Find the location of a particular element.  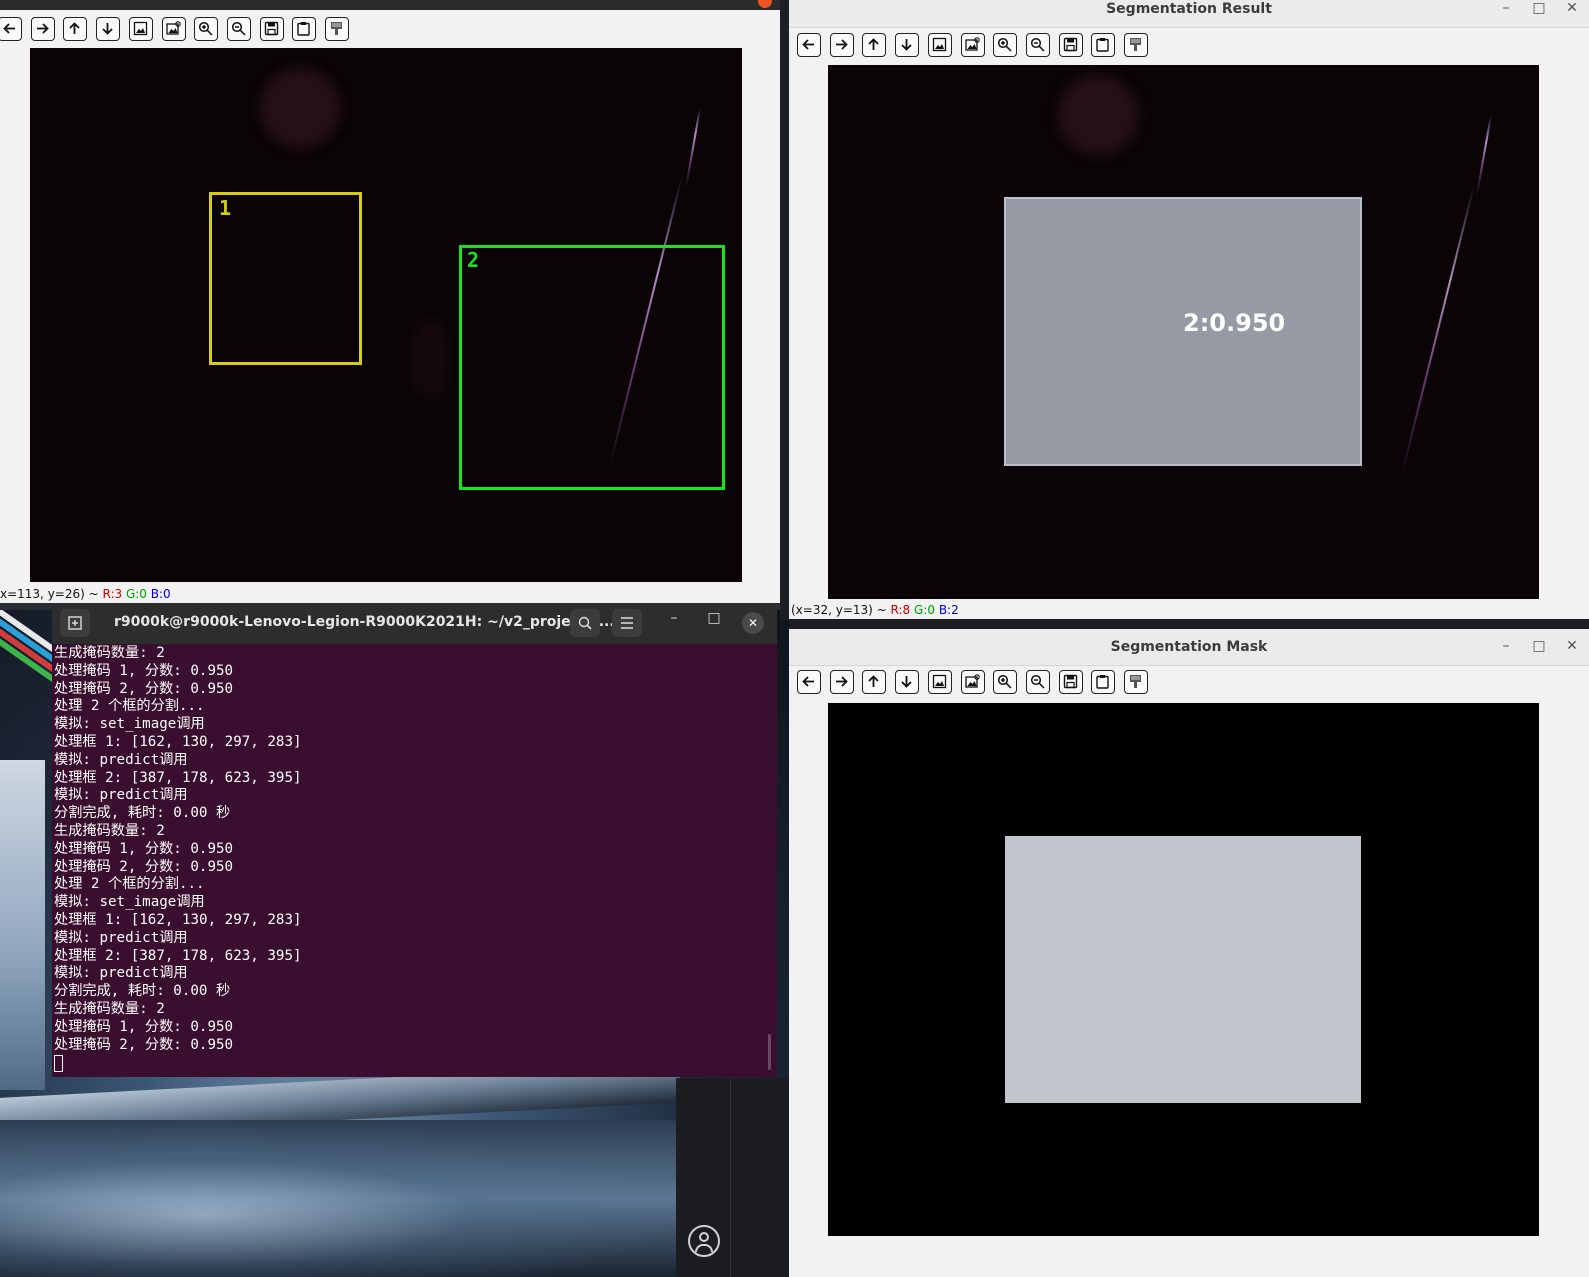

zoom-in-icon is located at coordinates (1005, 44).